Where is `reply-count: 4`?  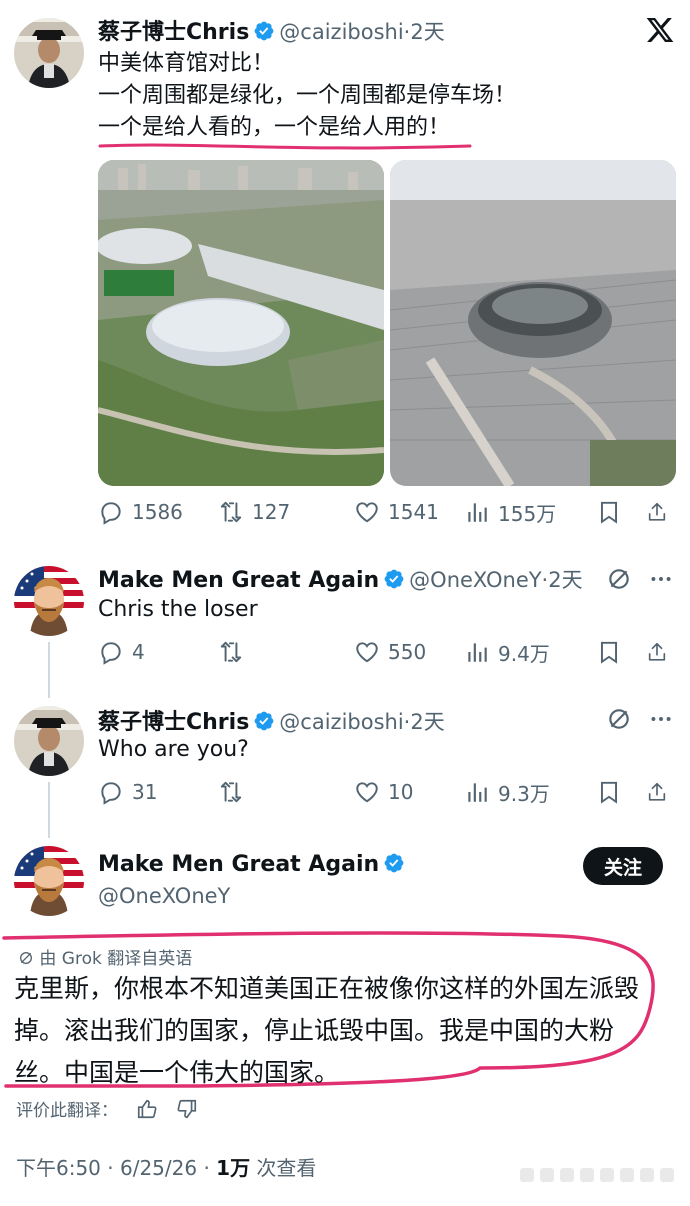 reply-count: 4 is located at coordinates (138, 652).